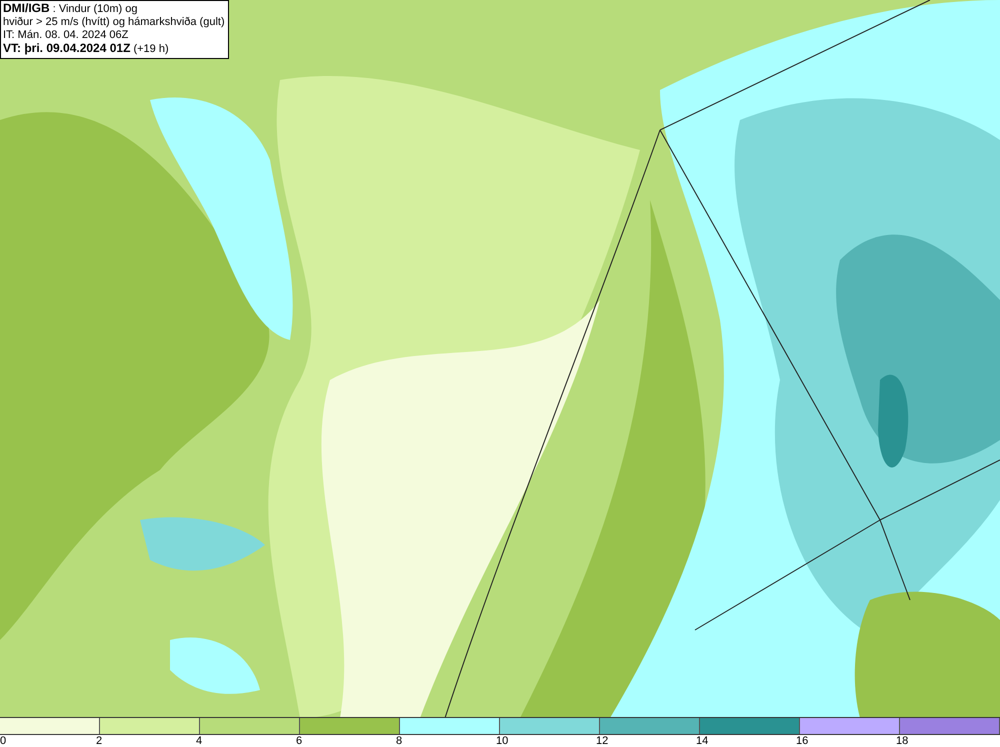  Describe the element at coordinates (99, 741) in the screenshot. I see `legend-tick-label: 2` at that location.